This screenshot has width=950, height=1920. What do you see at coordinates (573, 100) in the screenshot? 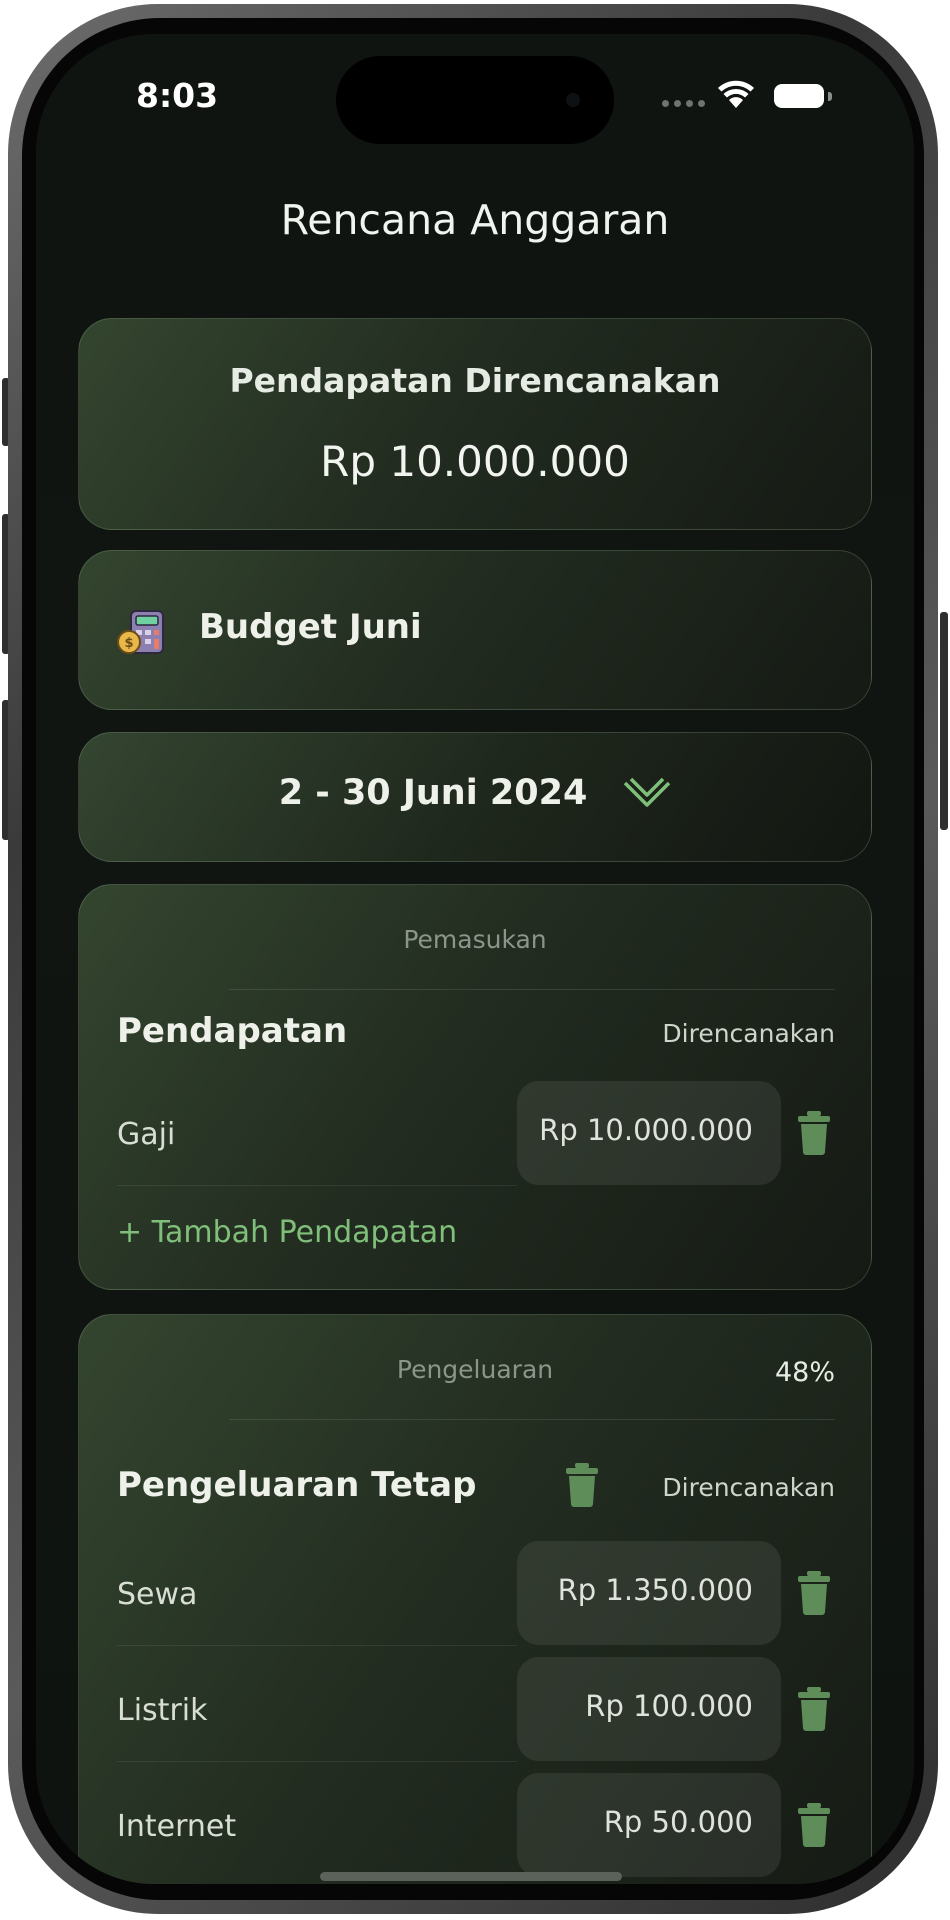
I see `camera-icon` at bounding box center [573, 100].